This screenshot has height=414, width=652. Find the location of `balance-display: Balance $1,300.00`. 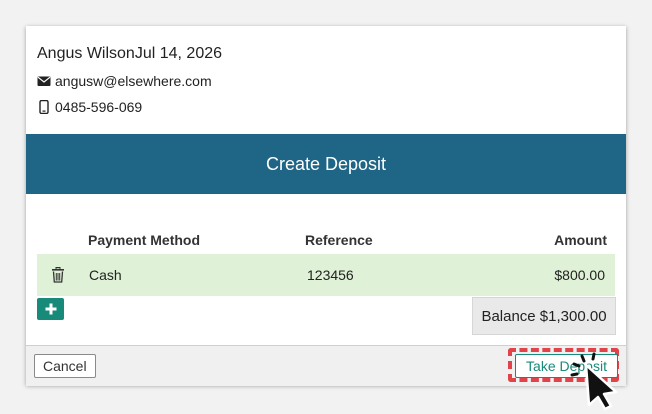

balance-display: Balance $1,300.00 is located at coordinates (544, 316).